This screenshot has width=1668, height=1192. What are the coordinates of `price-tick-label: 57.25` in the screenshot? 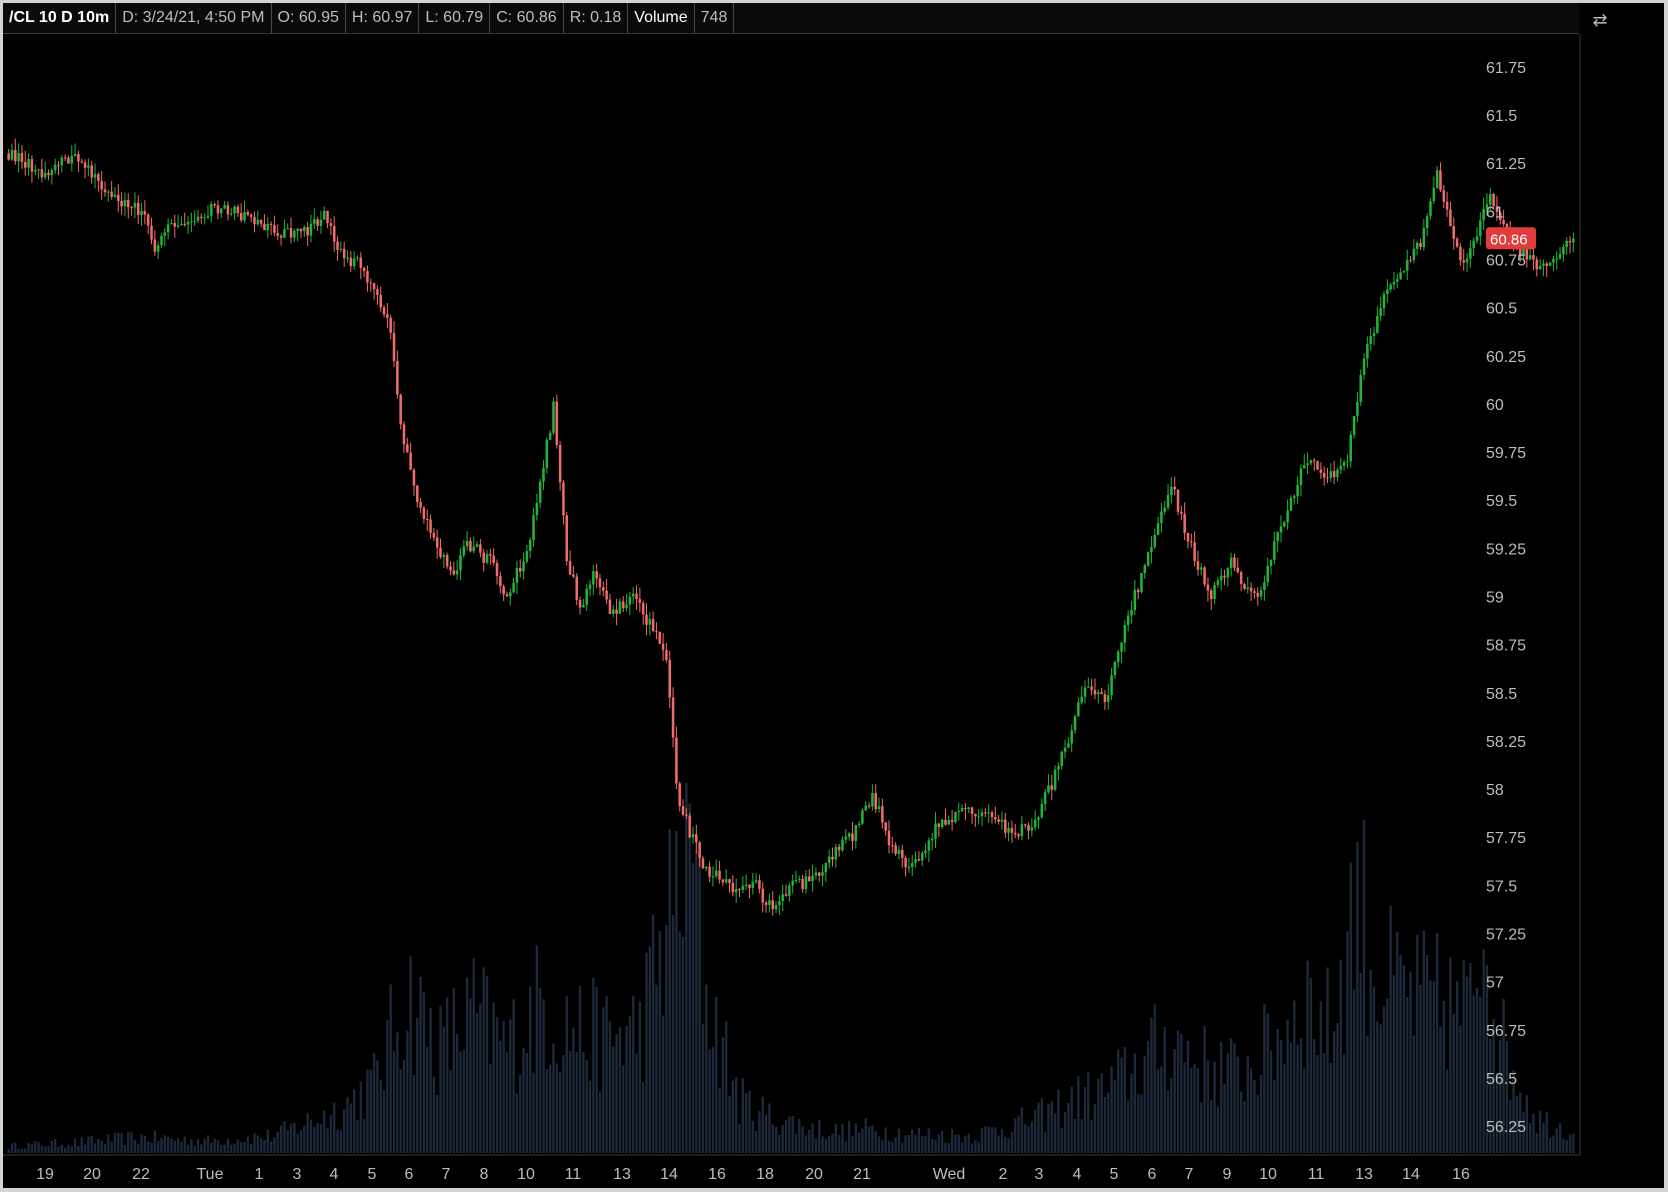 It's located at (1506, 935).